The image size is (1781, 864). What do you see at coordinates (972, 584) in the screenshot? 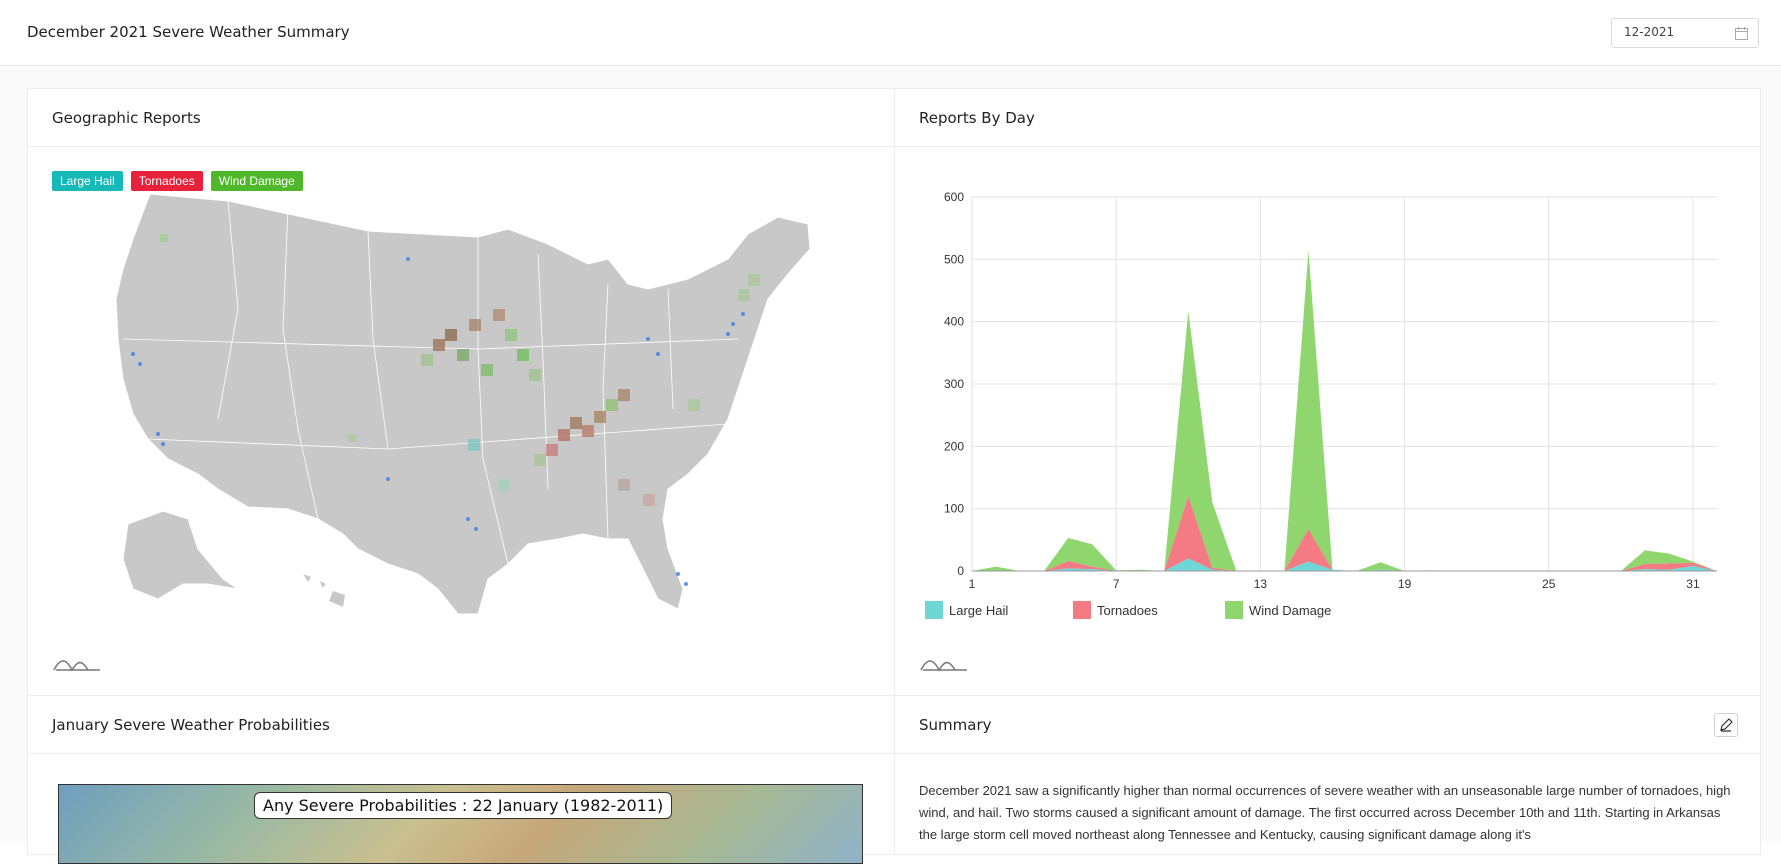
I see `x-tick-label: 1` at bounding box center [972, 584].